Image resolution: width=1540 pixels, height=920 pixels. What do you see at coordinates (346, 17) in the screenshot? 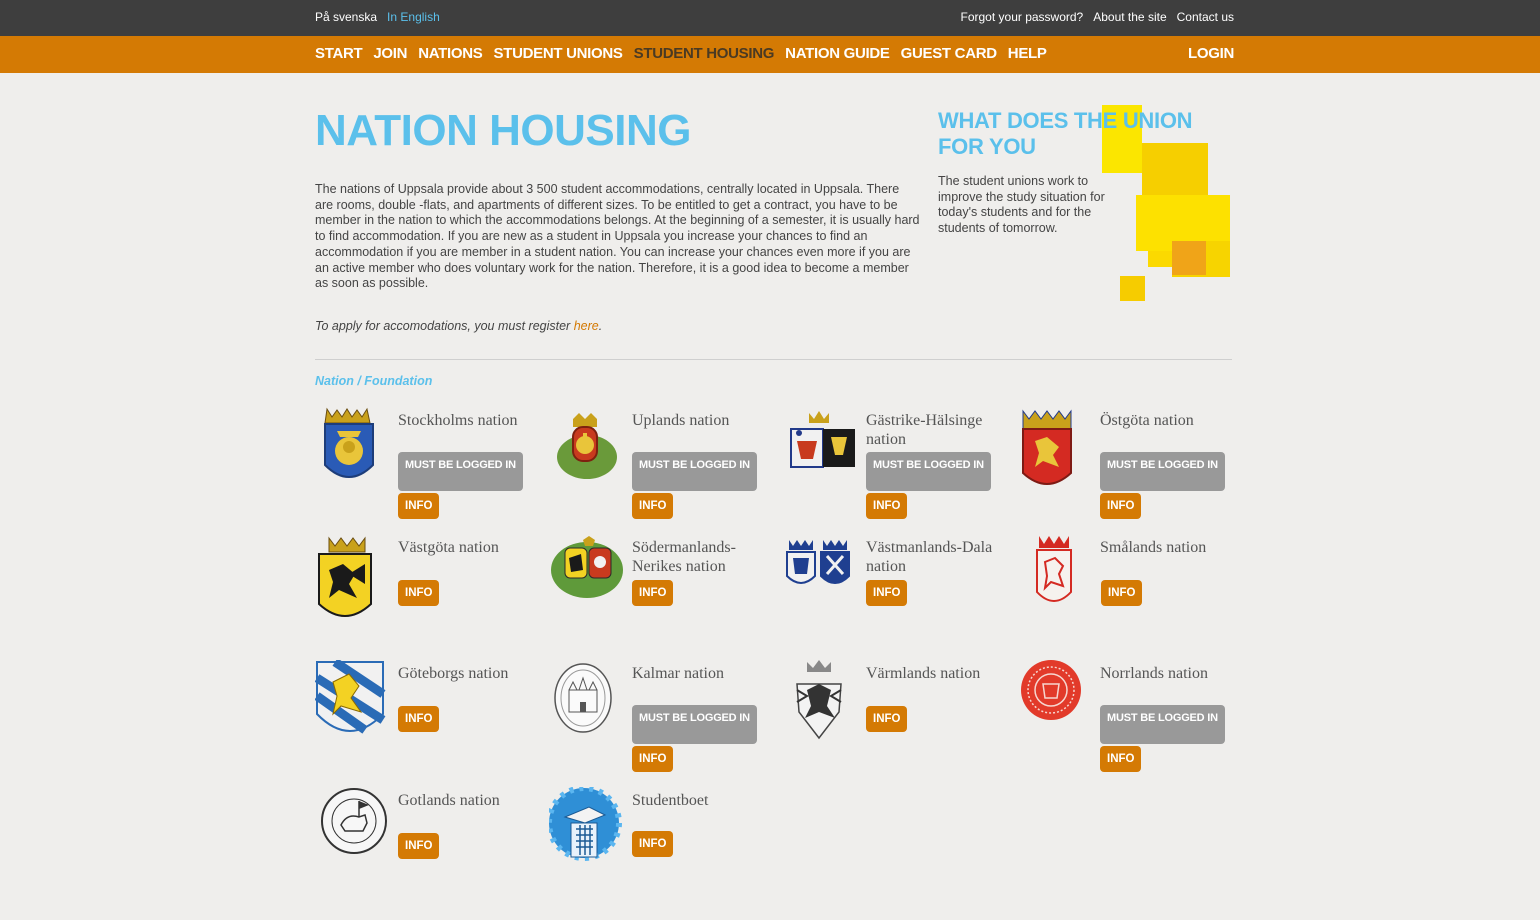
I see `lang-swedish-link: På svenska` at bounding box center [346, 17].